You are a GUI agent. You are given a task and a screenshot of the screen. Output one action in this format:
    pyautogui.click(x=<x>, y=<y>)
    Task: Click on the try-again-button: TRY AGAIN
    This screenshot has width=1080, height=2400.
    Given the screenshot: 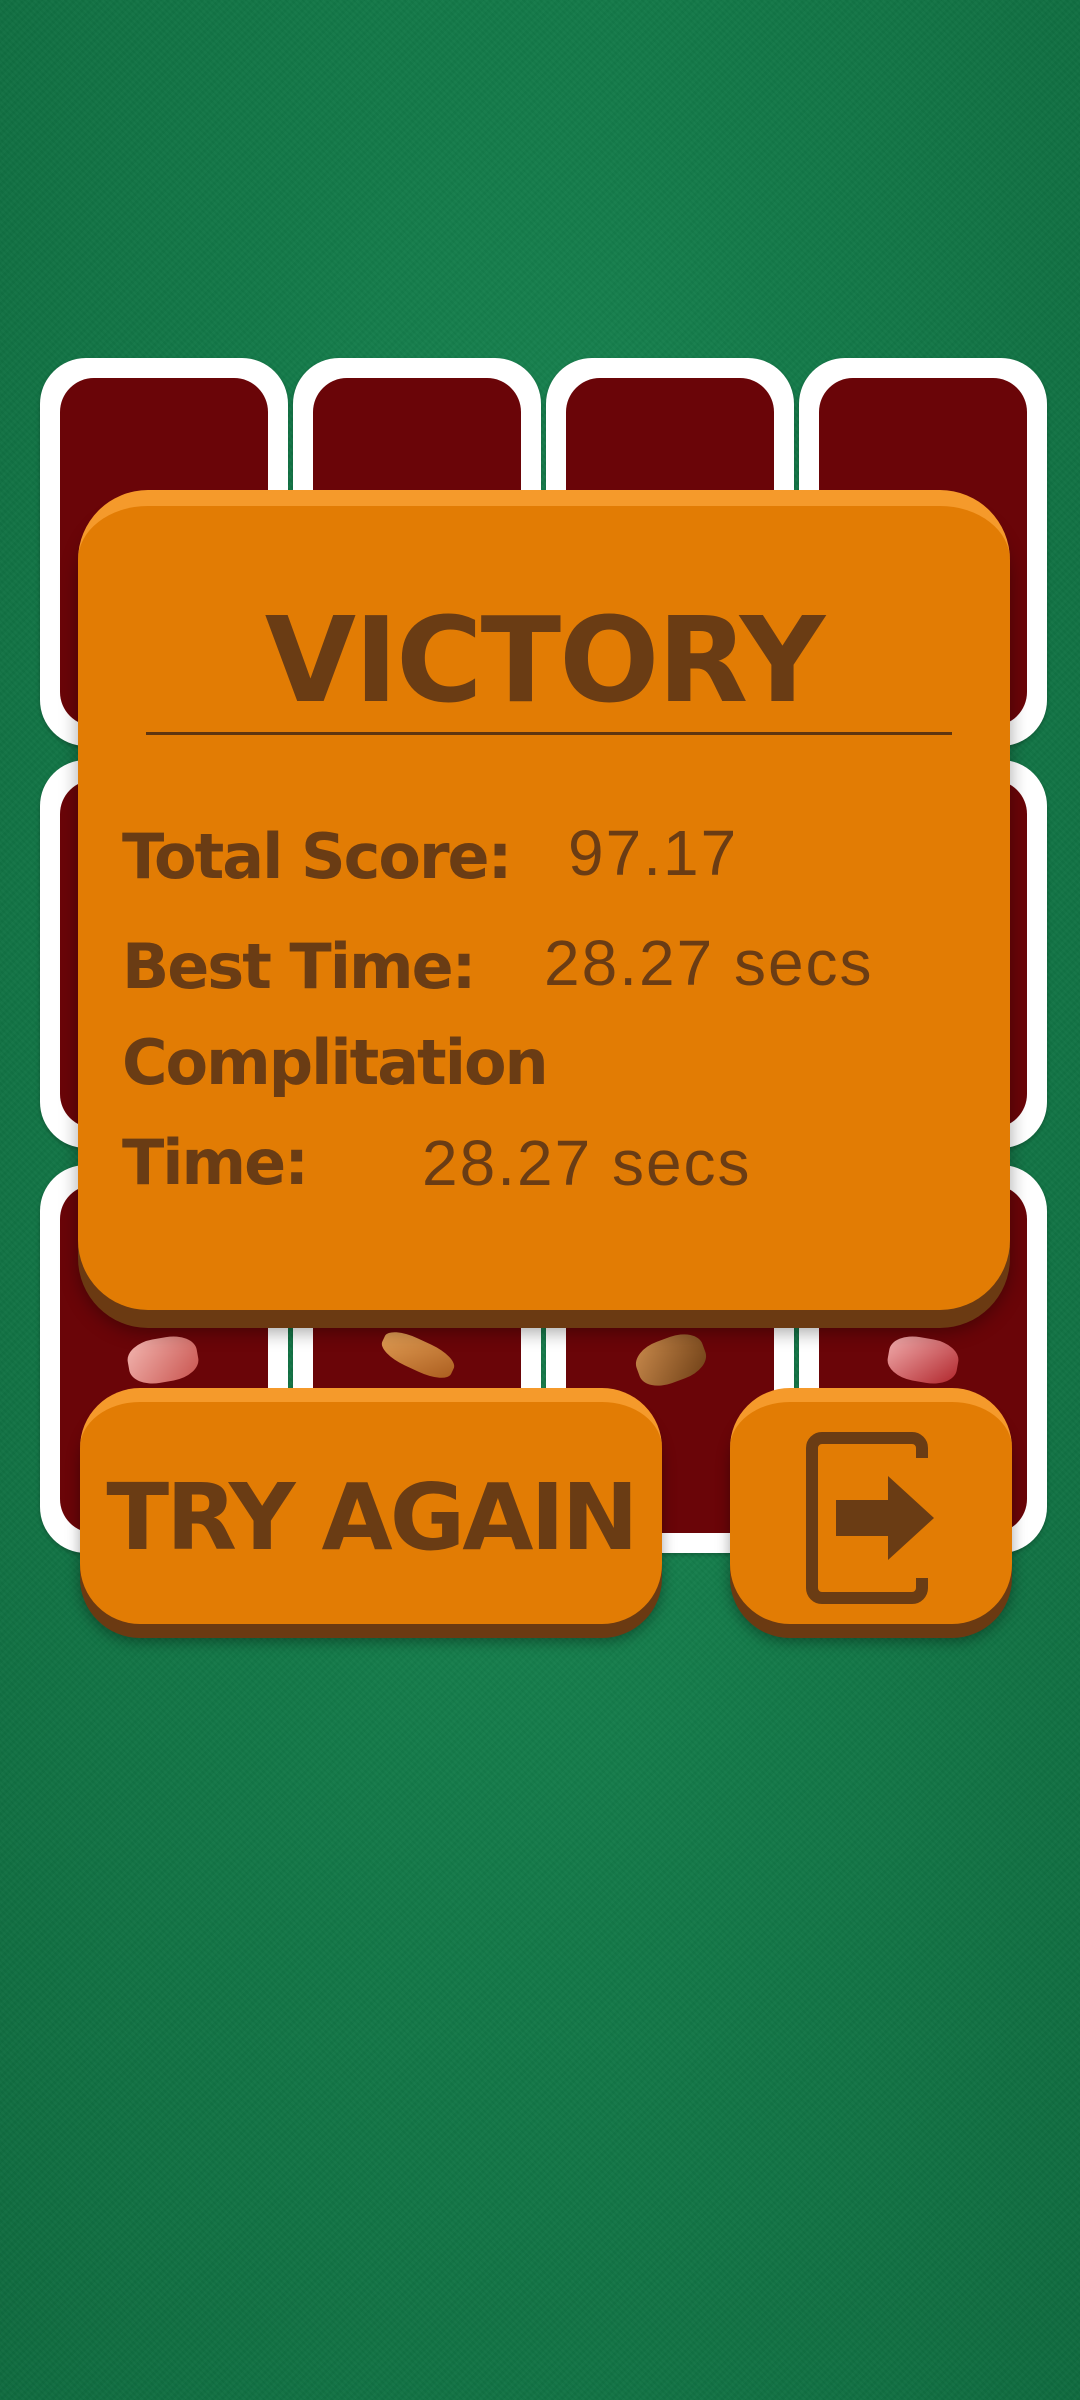 What is the action you would take?
    pyautogui.click(x=371, y=1506)
    